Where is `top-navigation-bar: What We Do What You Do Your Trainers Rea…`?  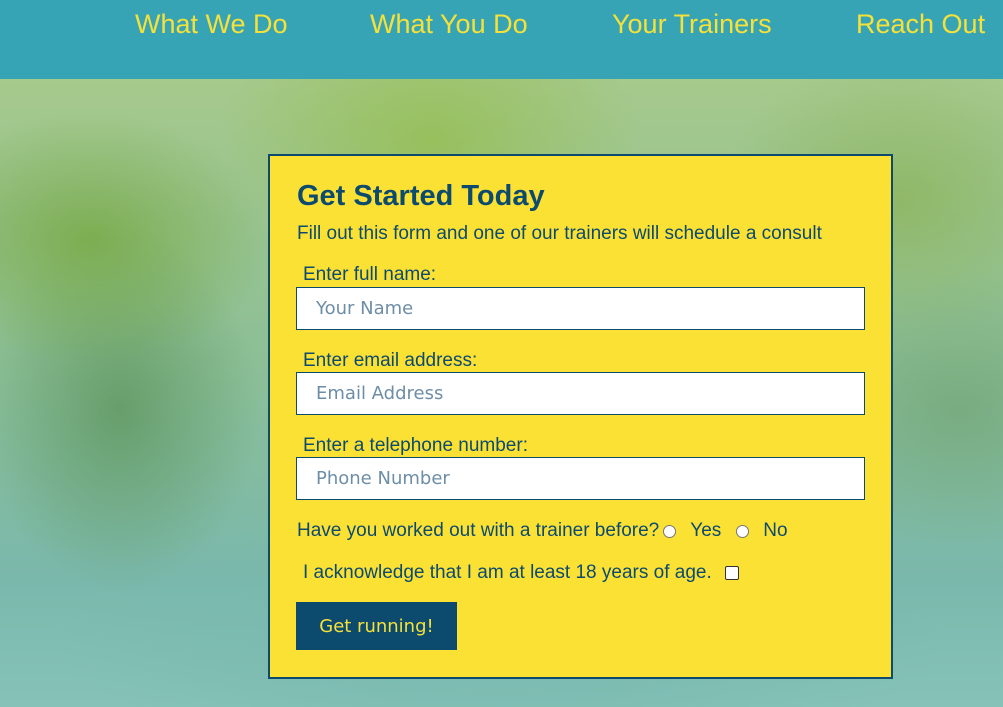
top-navigation-bar: What We Do What You Do Your Trainers Rea… is located at coordinates (501, 39).